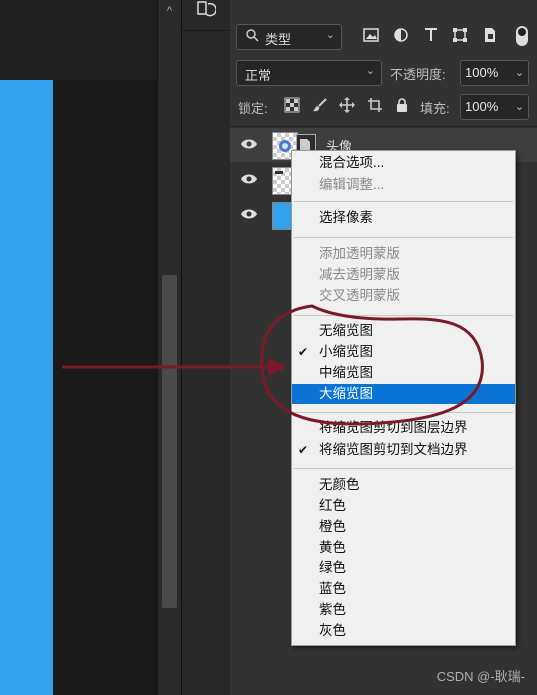 This screenshot has width=537, height=695. Describe the element at coordinates (403, 631) in the screenshot. I see `menu-item: 灰色` at that location.